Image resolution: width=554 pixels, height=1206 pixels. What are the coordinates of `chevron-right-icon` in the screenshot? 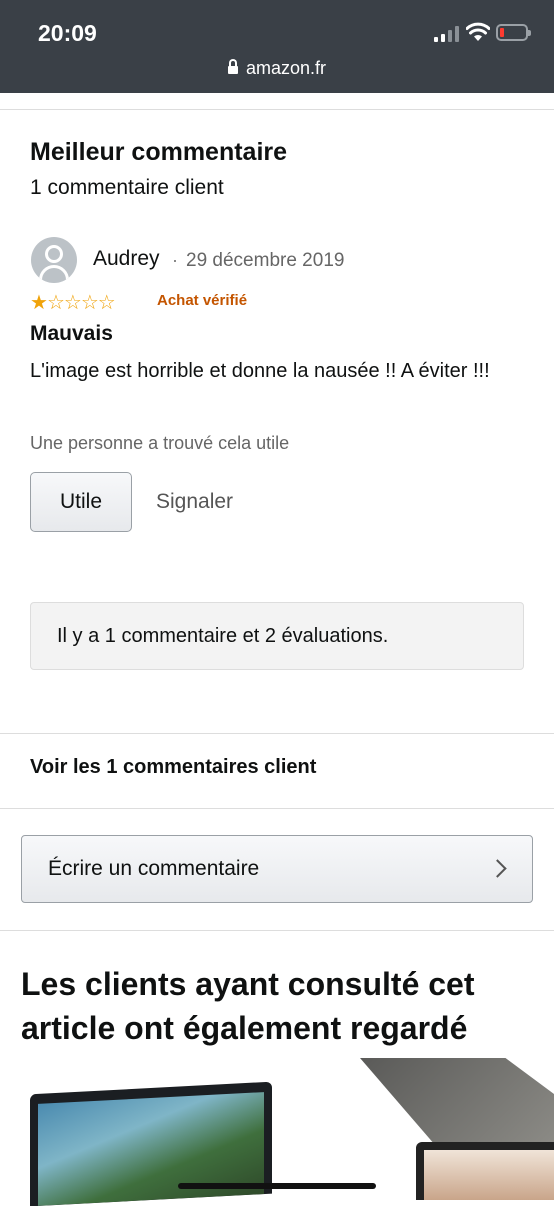 It's located at (497, 868).